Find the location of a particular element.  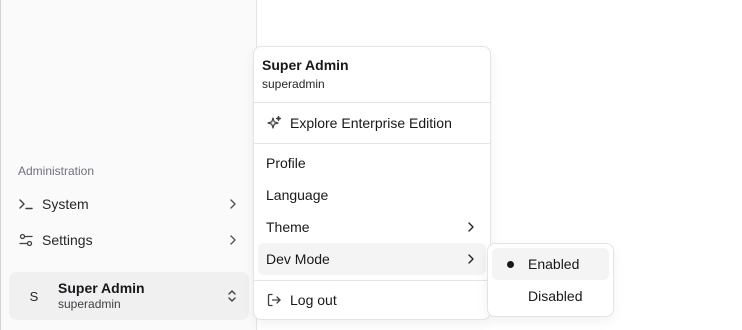

menu-item-language: Language is located at coordinates (372, 195).